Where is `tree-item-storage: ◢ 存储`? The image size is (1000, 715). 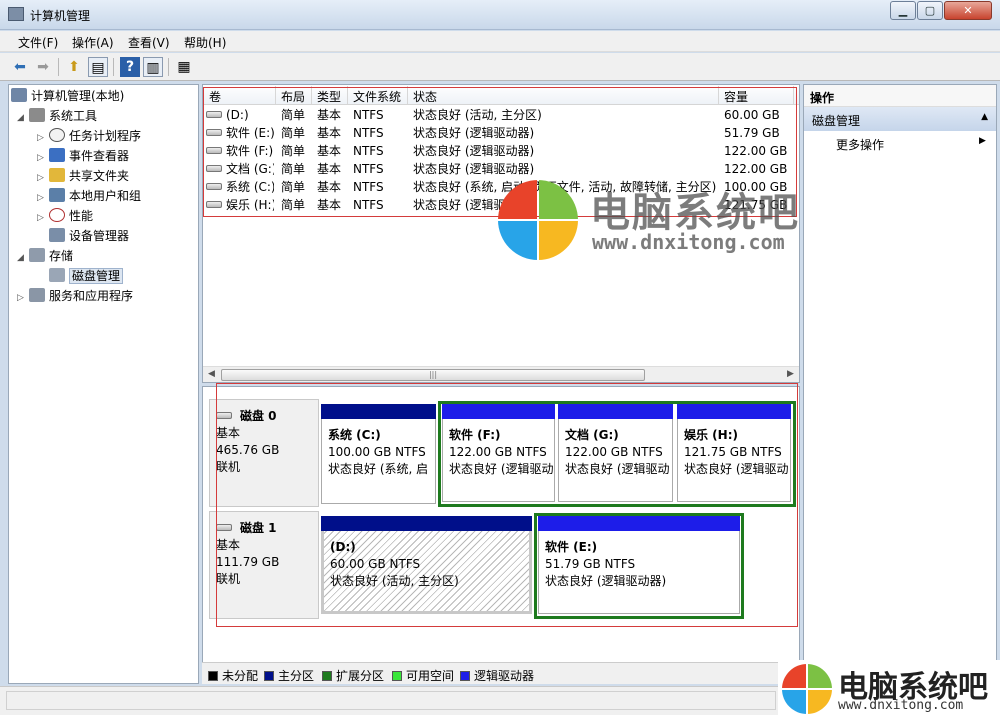
tree-item-storage: ◢ 存储 is located at coordinates (45, 256).